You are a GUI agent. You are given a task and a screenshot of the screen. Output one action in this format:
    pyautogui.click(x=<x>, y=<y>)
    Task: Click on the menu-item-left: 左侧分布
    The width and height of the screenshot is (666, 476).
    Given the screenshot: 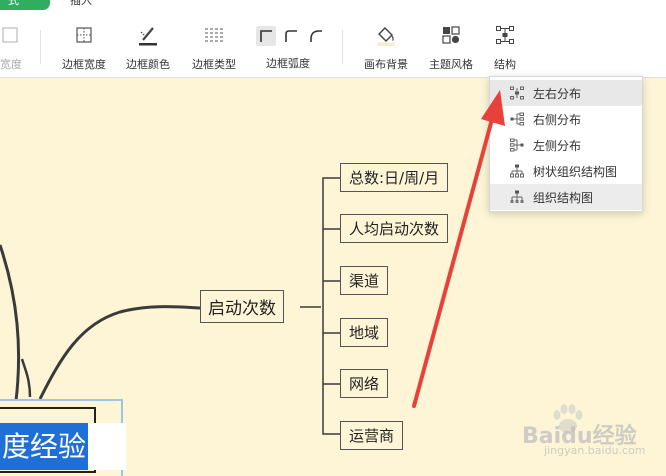 What is the action you would take?
    pyautogui.click(x=566, y=145)
    